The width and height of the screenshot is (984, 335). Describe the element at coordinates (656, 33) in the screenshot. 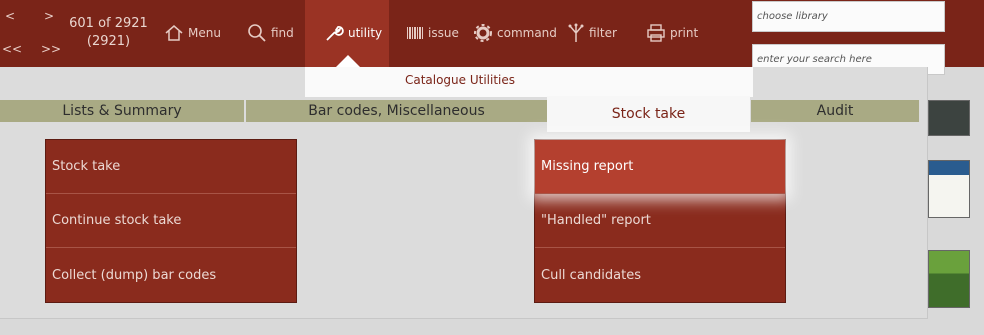

I see `printer-icon` at that location.